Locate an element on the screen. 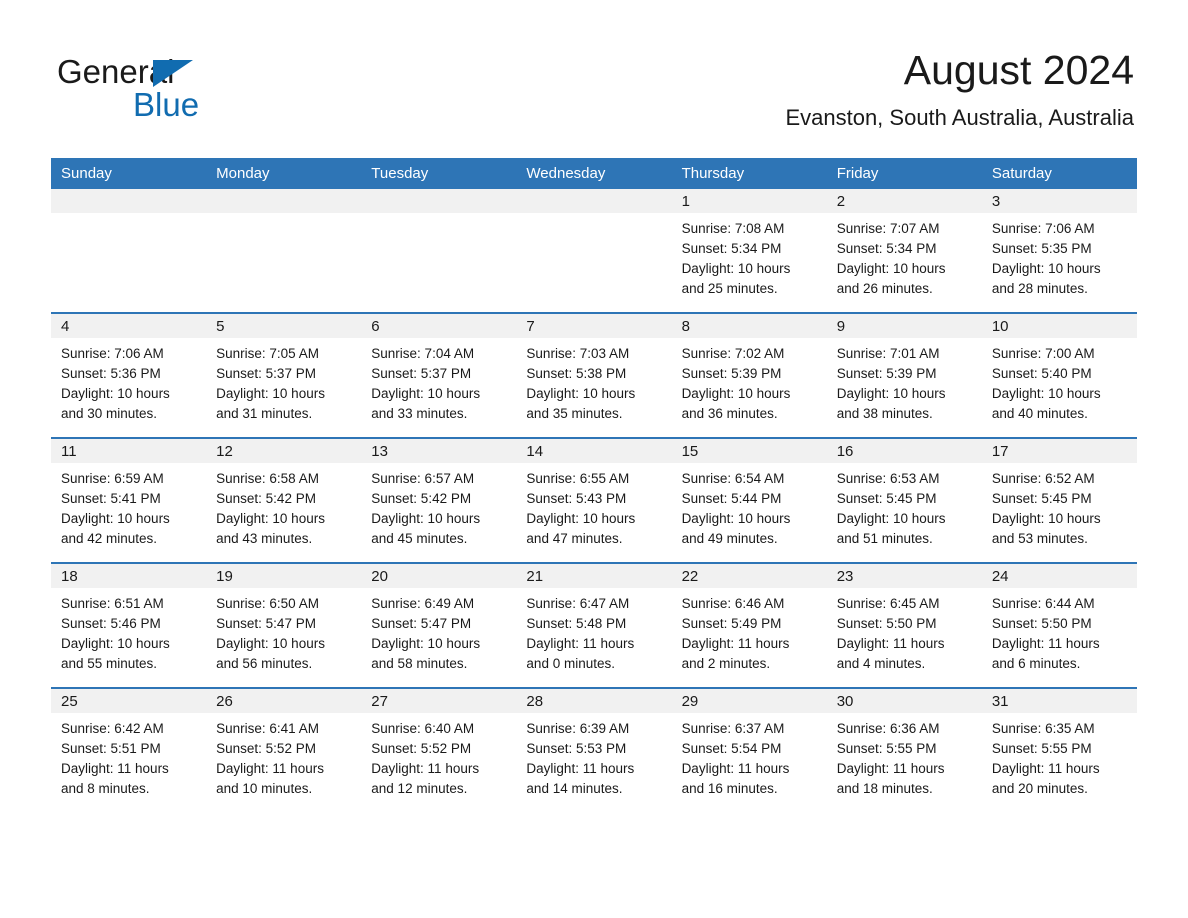 This screenshot has width=1188, height=918. daylight-duration-line2: and 33 minutes. is located at coordinates (419, 413).